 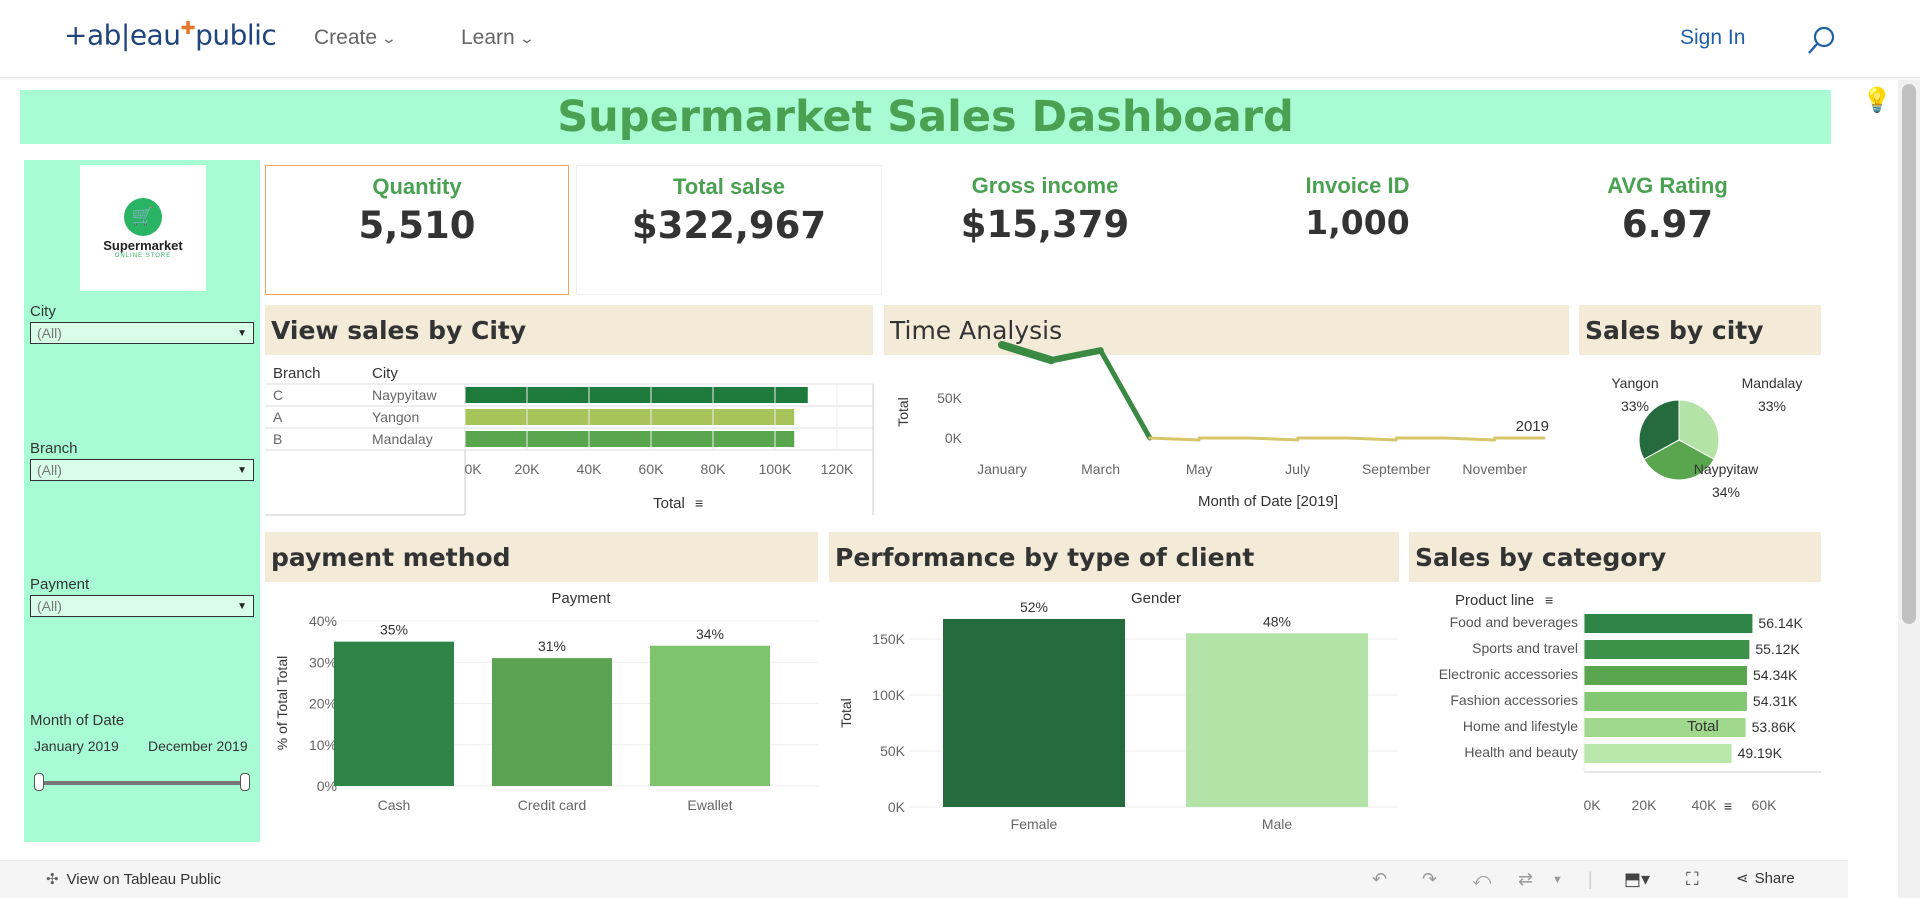 I want to click on scrollbar-thumb, so click(x=1909, y=354).